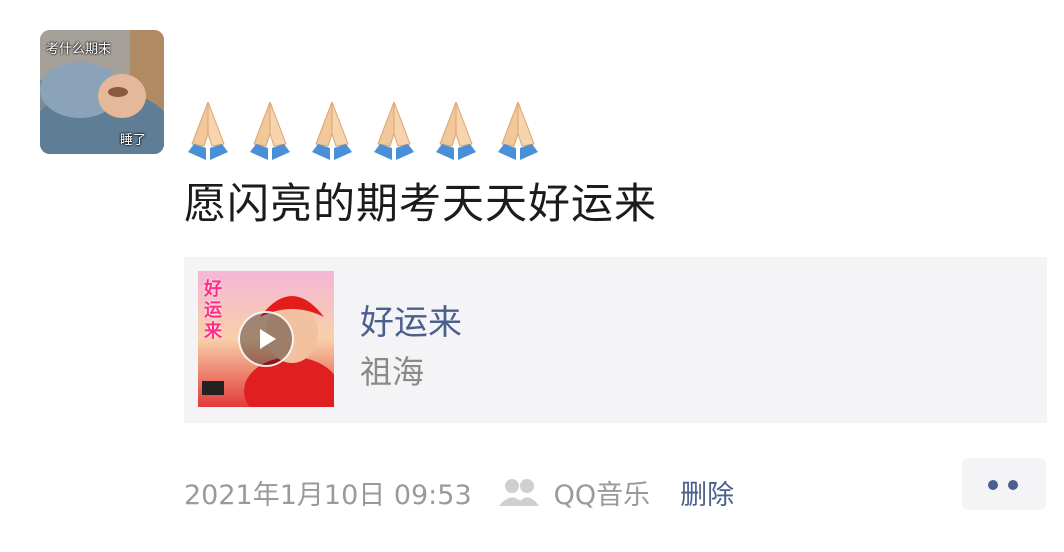 The image size is (1064, 552). I want to click on post-source: QQ音乐, so click(602, 492).